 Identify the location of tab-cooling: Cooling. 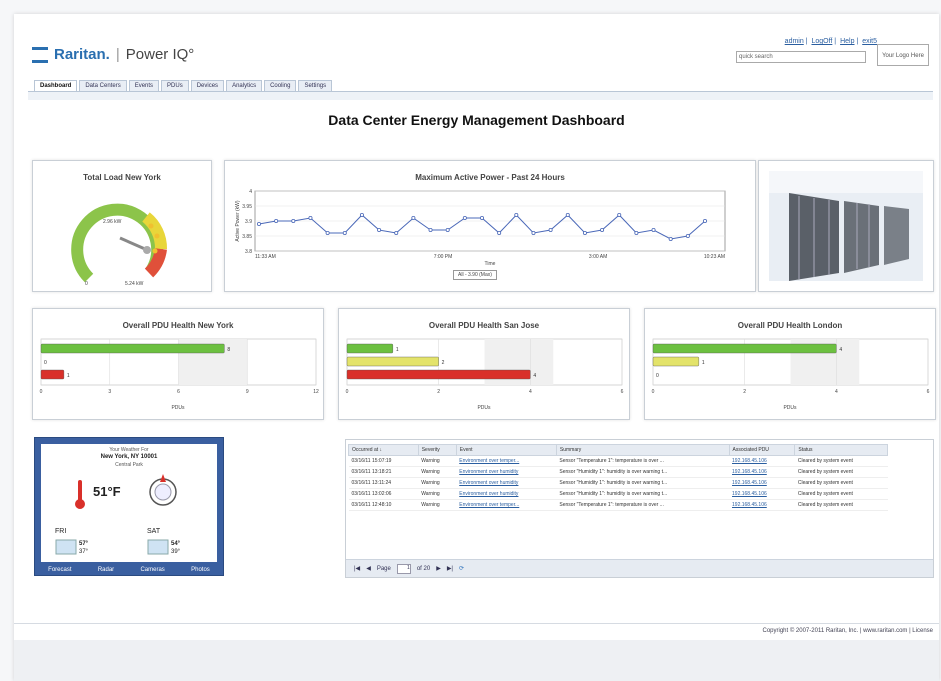
(280, 85).